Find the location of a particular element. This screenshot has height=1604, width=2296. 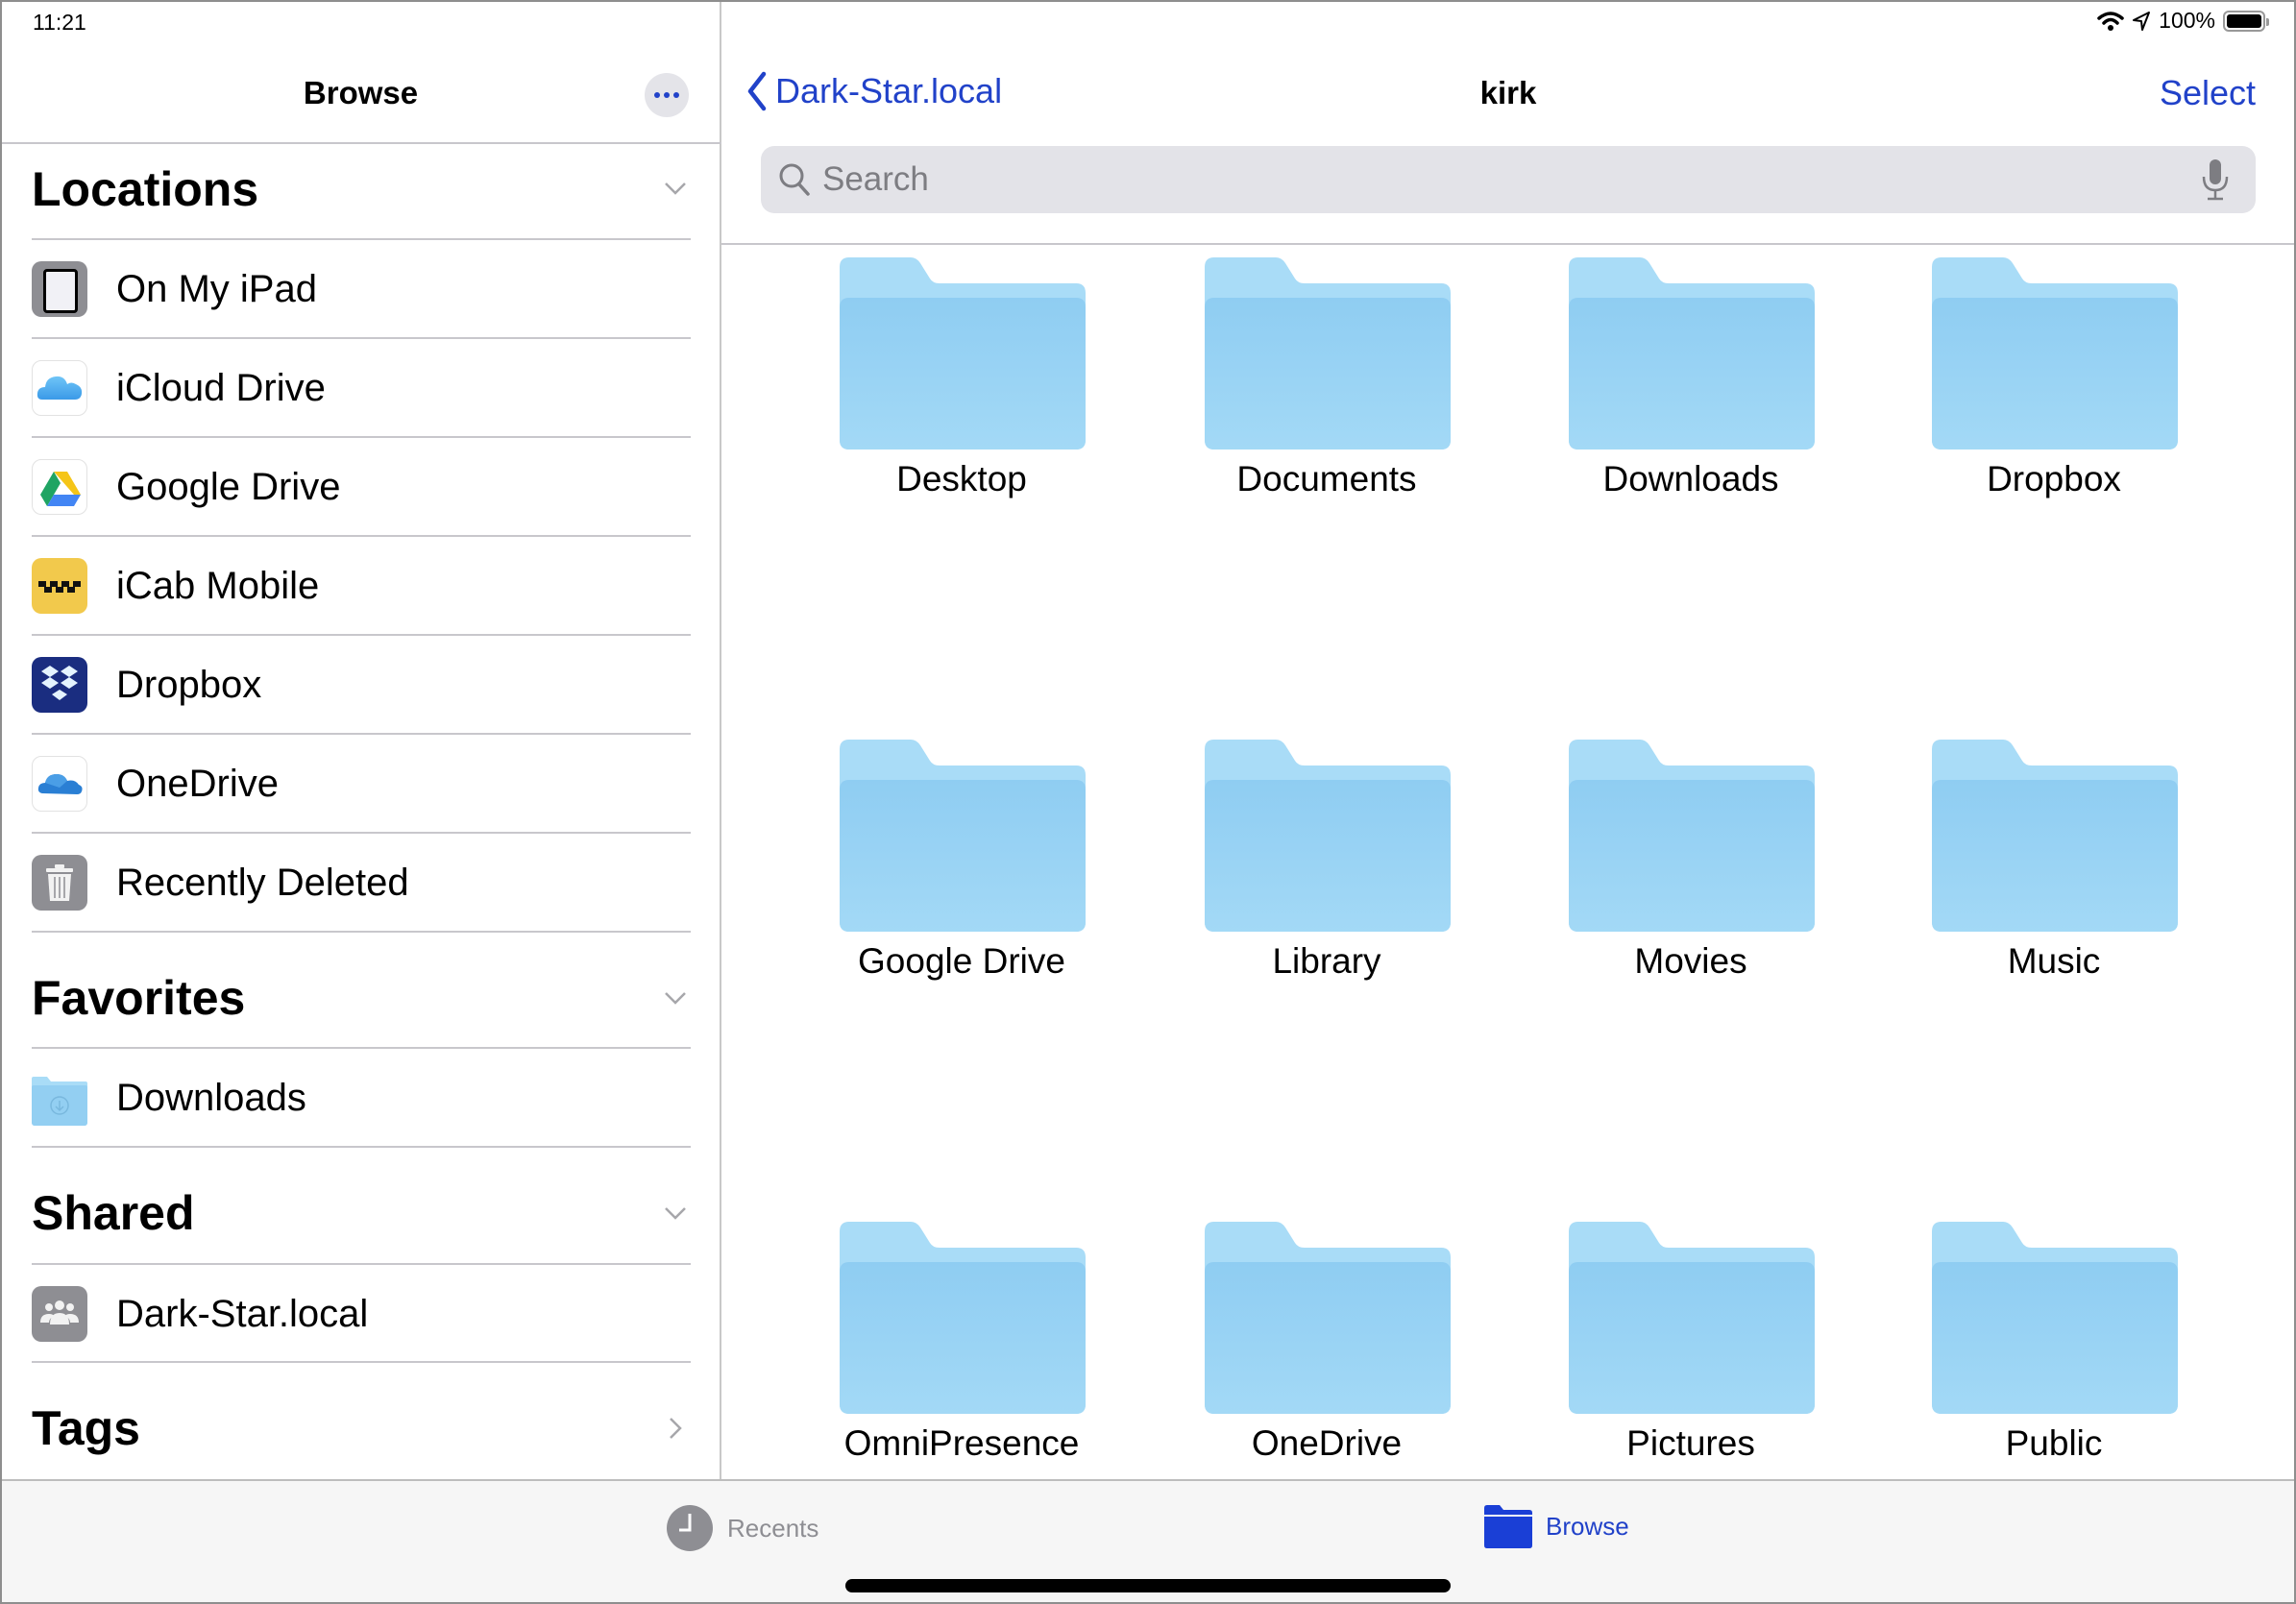

folder-label: Downloads is located at coordinates (1690, 478).